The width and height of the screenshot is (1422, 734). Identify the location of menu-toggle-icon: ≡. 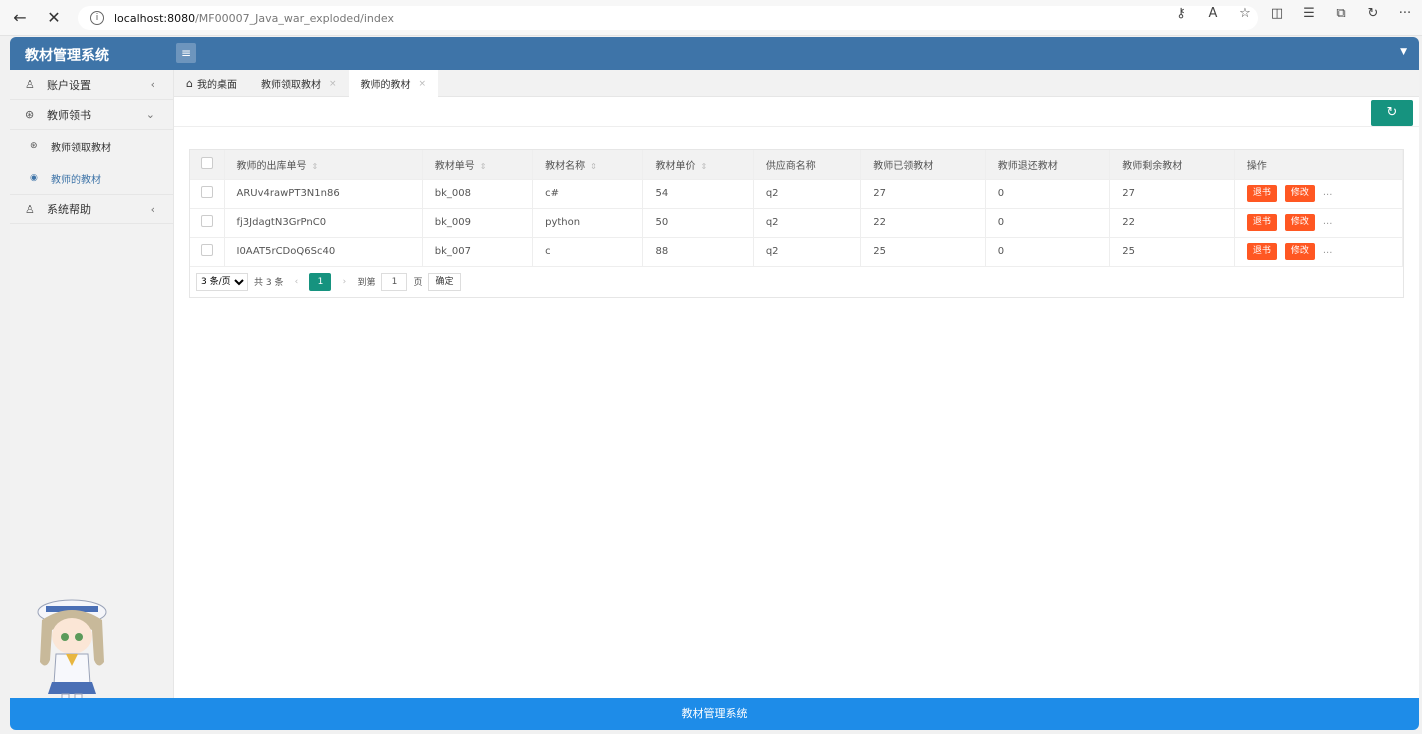
(186, 53).